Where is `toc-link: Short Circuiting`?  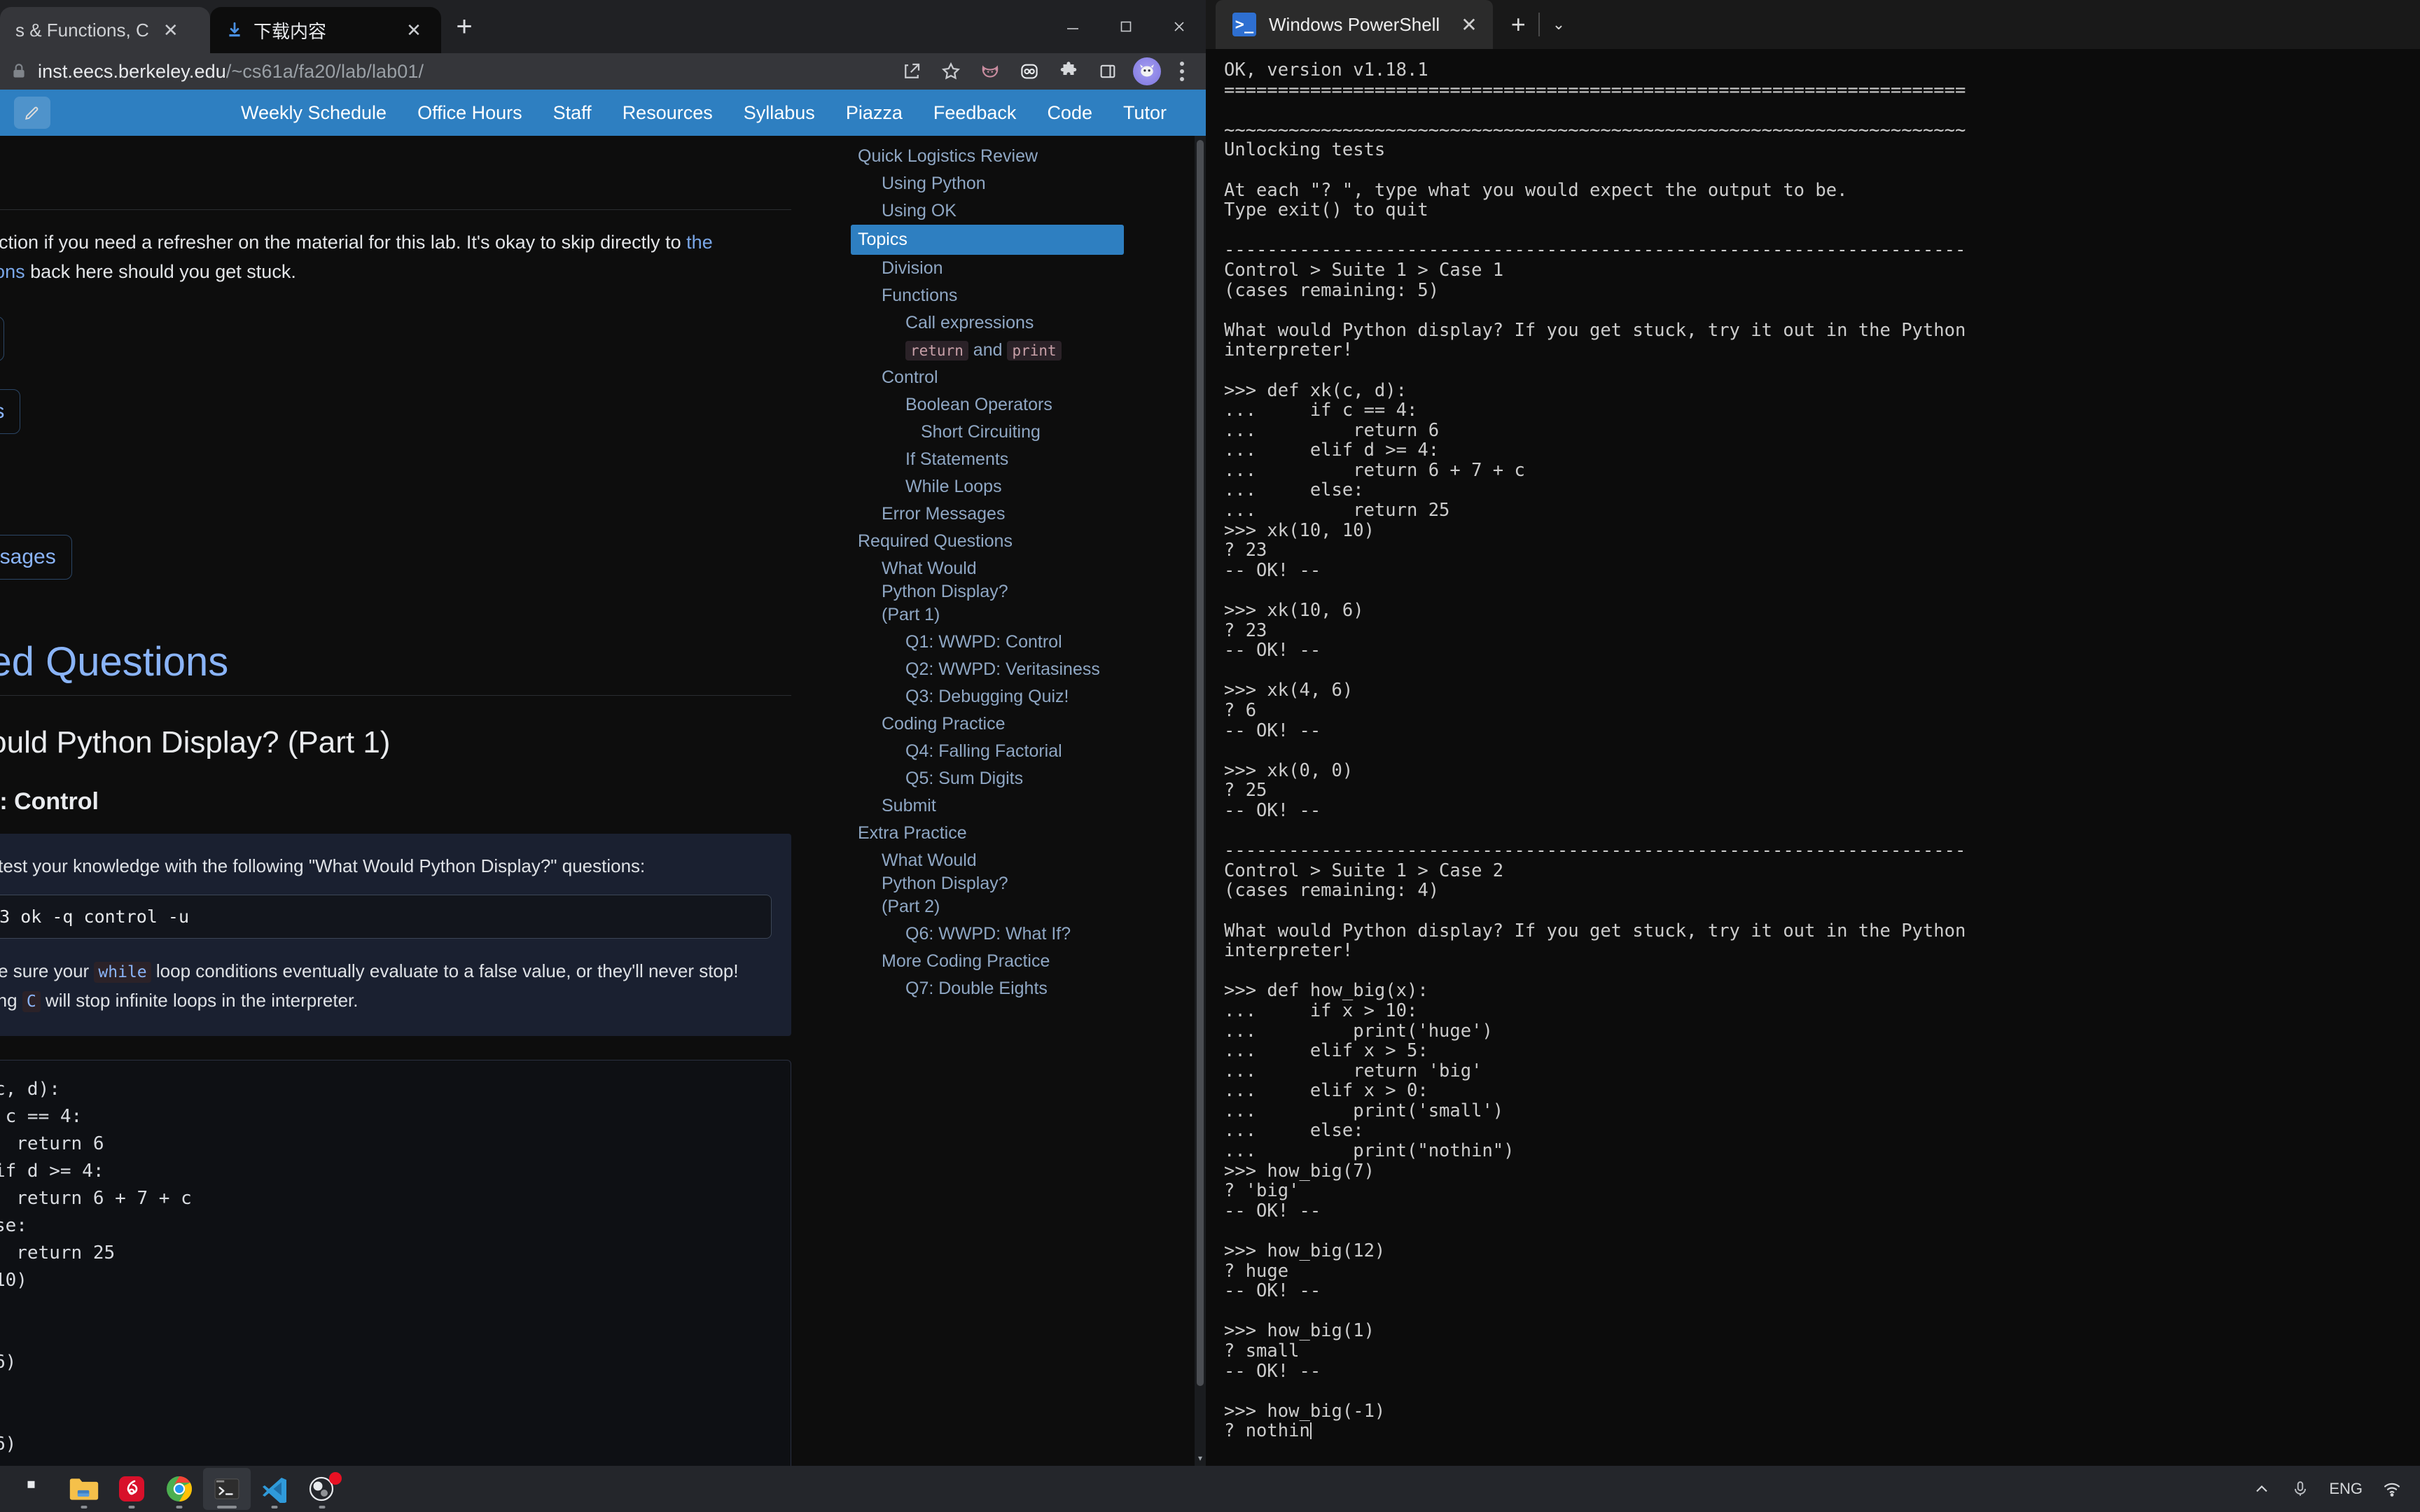
toc-link: Short Circuiting is located at coordinates (981, 432).